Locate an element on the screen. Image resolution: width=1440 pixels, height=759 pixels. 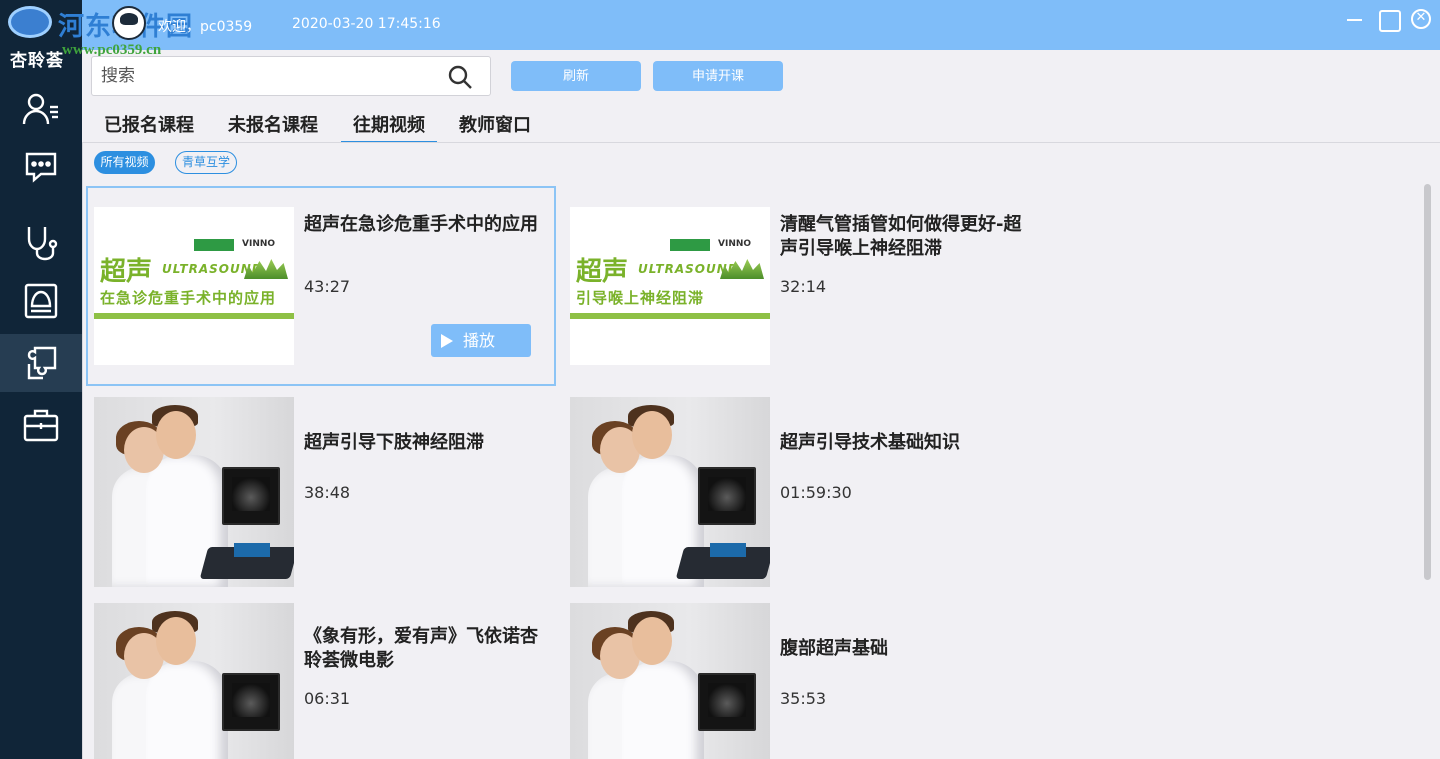
tab-teacher-window: 教师窗口 is located at coordinates (495, 127).